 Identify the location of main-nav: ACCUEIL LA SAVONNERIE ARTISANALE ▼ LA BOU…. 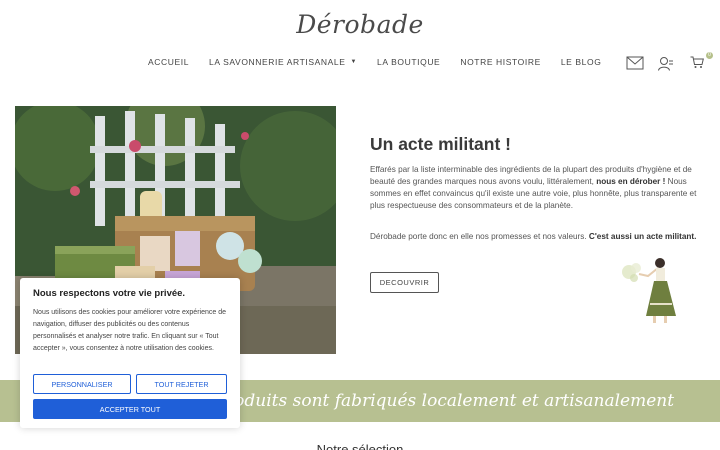
(384, 62).